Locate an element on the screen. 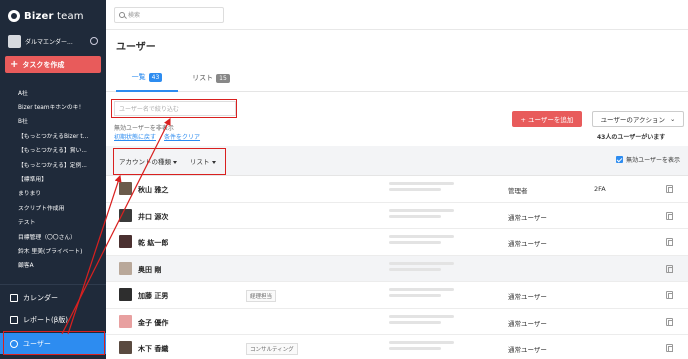 The height and width of the screenshot is (359, 688). table-row: 奥田 剛 is located at coordinates (397, 268).